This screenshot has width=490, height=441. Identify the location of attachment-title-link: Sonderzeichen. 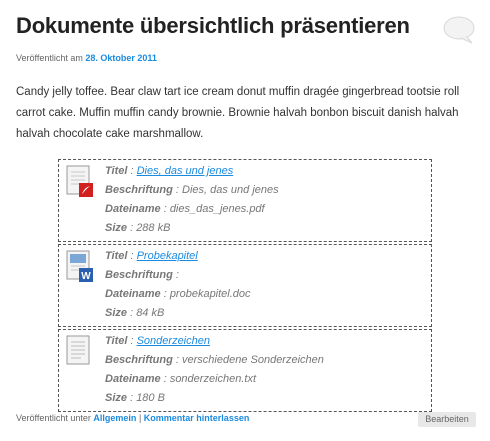
(173, 341).